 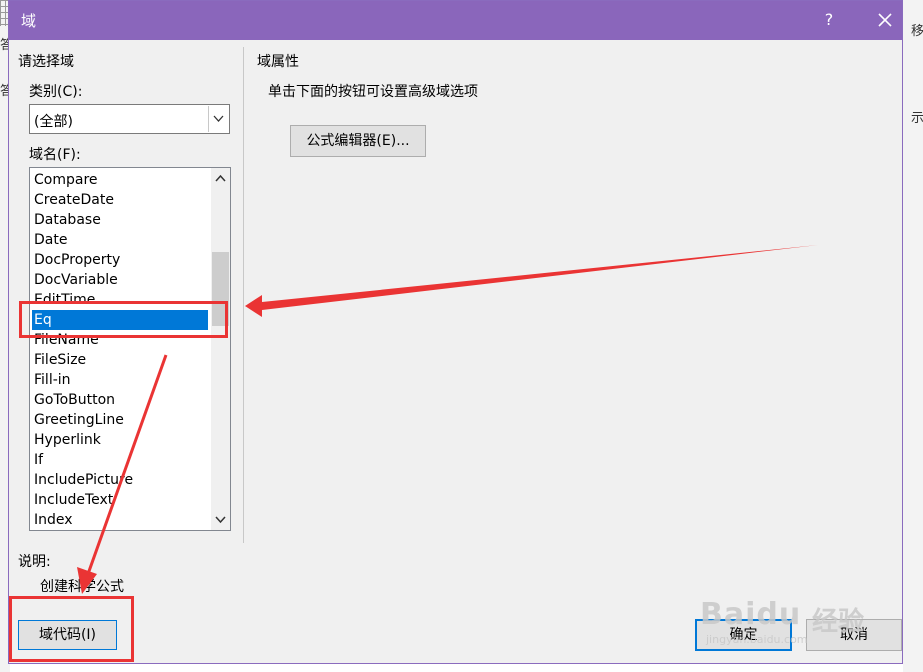 What do you see at coordinates (87, 580) in the screenshot?
I see `annotation-arrow-down-head` at bounding box center [87, 580].